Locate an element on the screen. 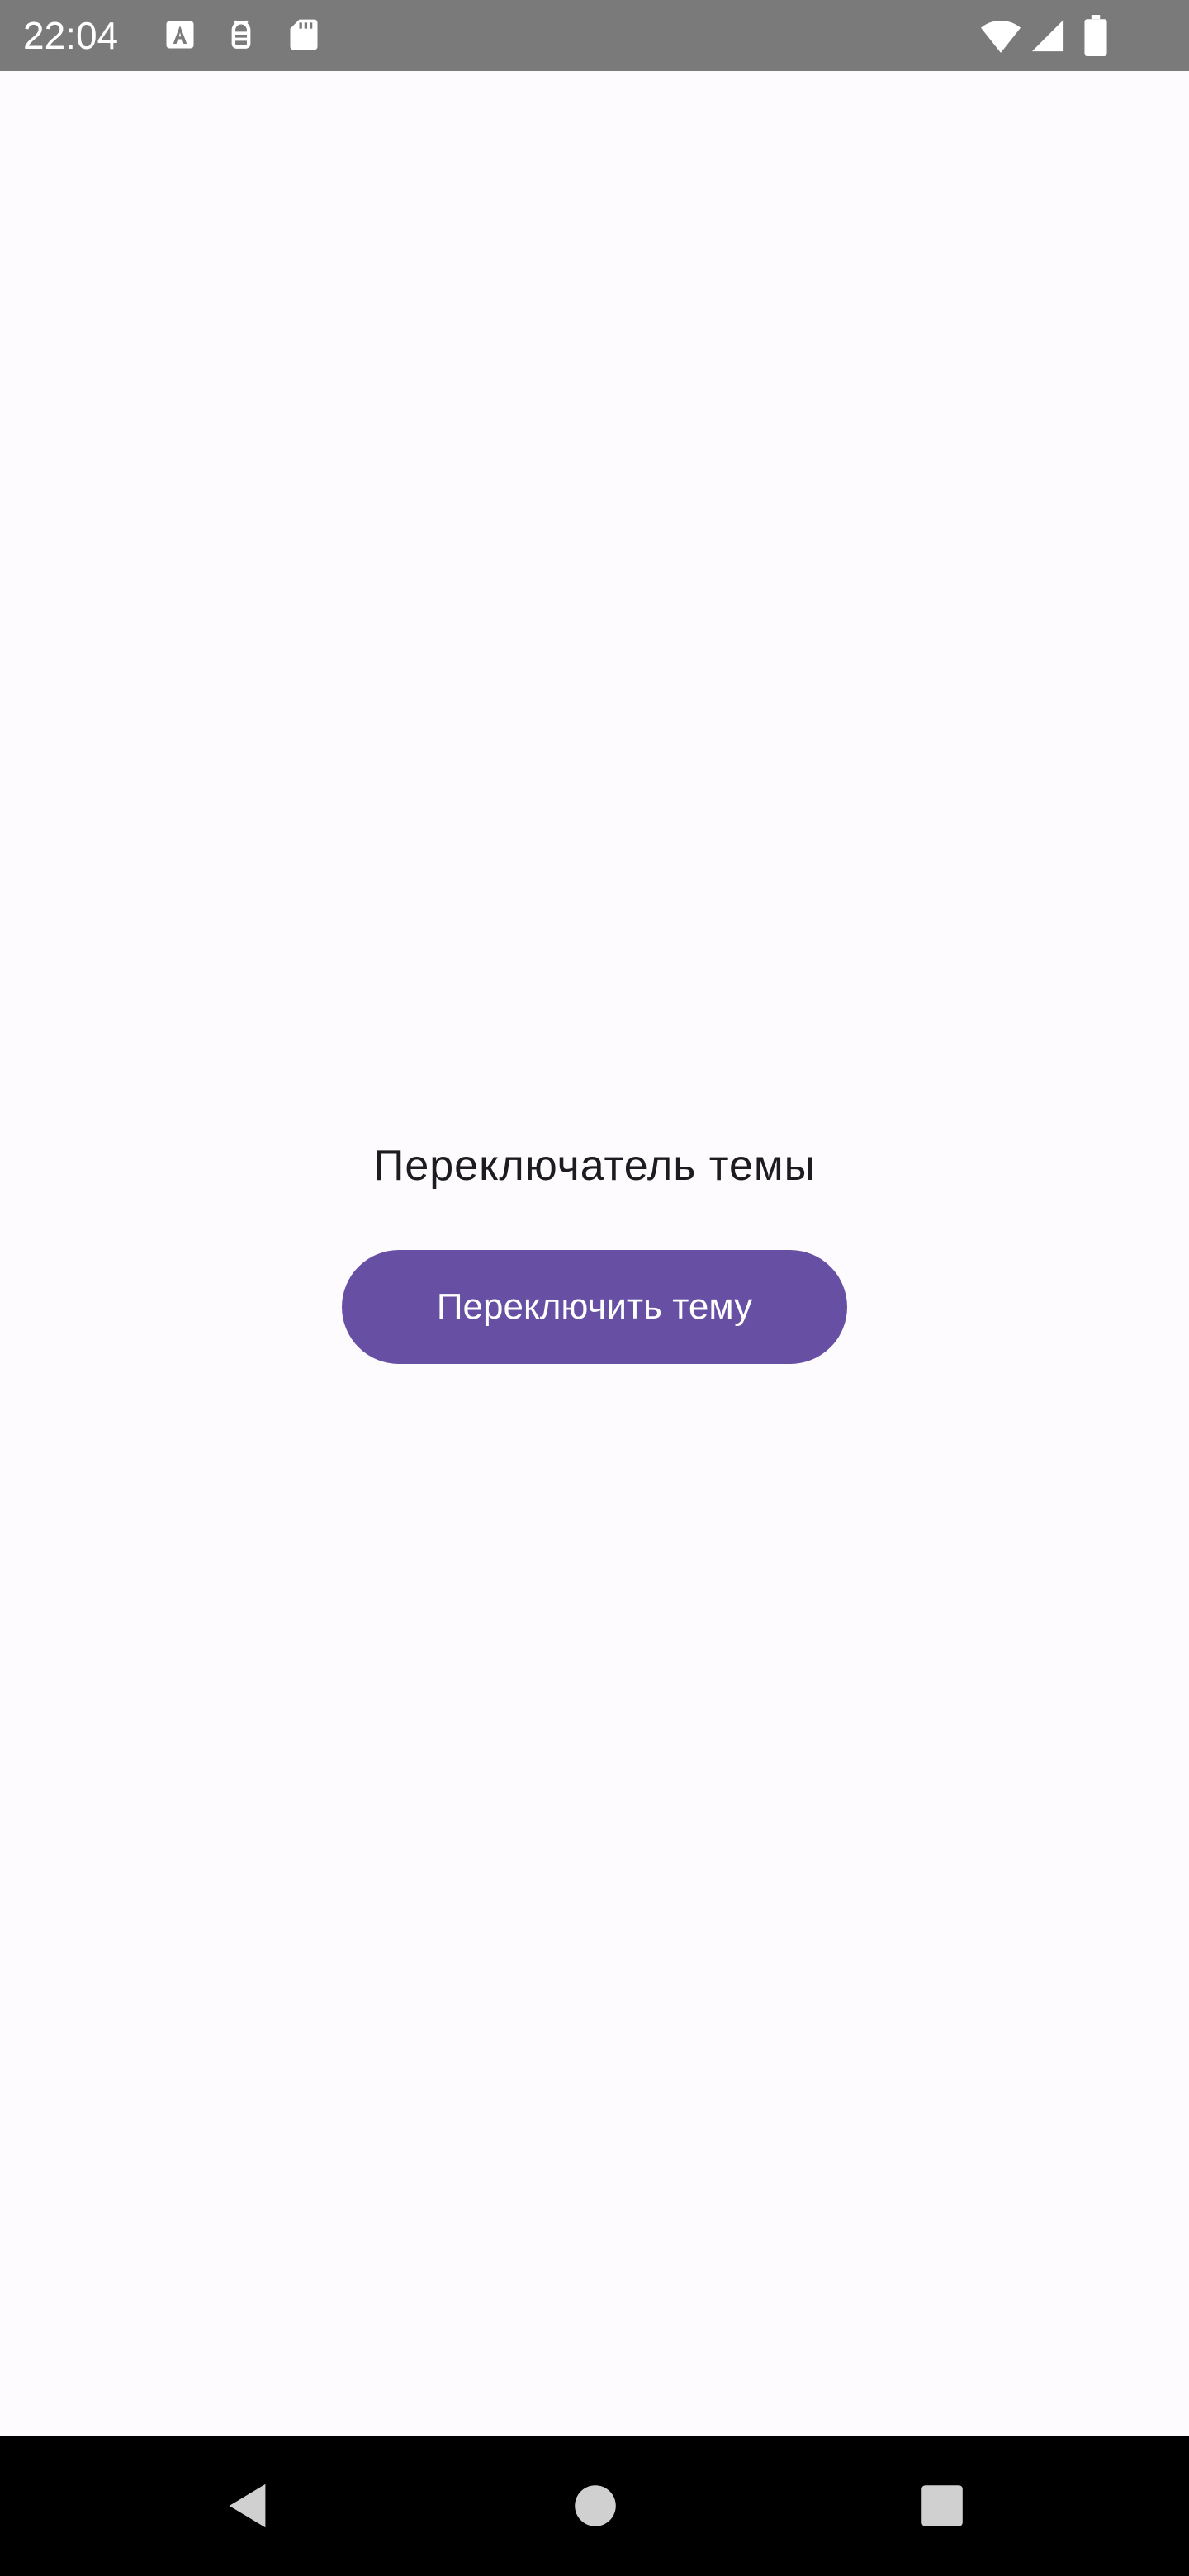  status-time: 22:04 is located at coordinates (71, 35).